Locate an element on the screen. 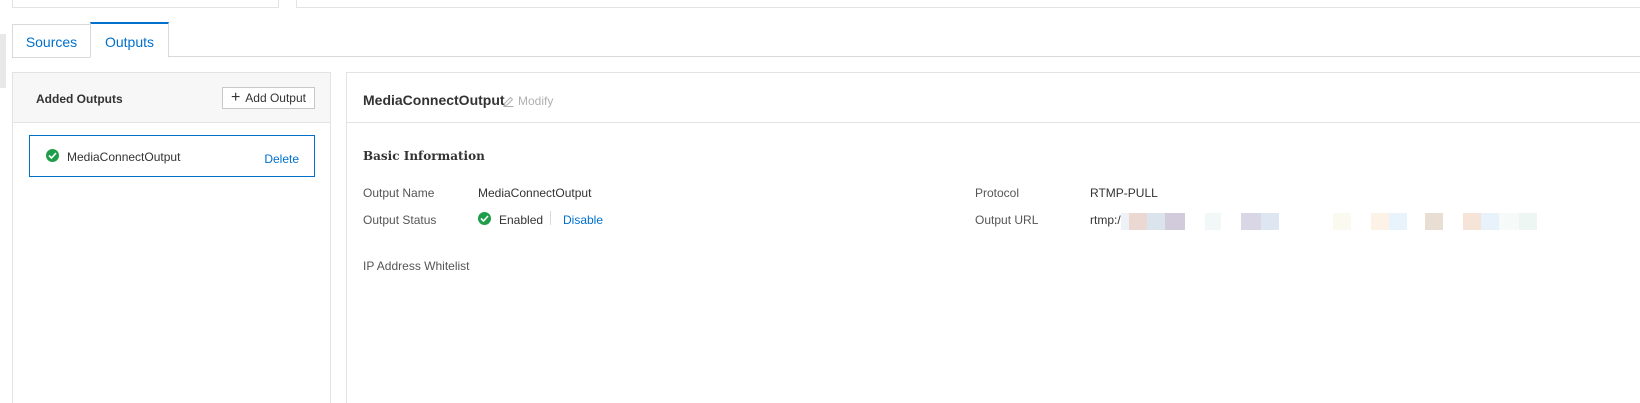 The image size is (1640, 403). basic-information-heading: Basic Information is located at coordinates (424, 156).